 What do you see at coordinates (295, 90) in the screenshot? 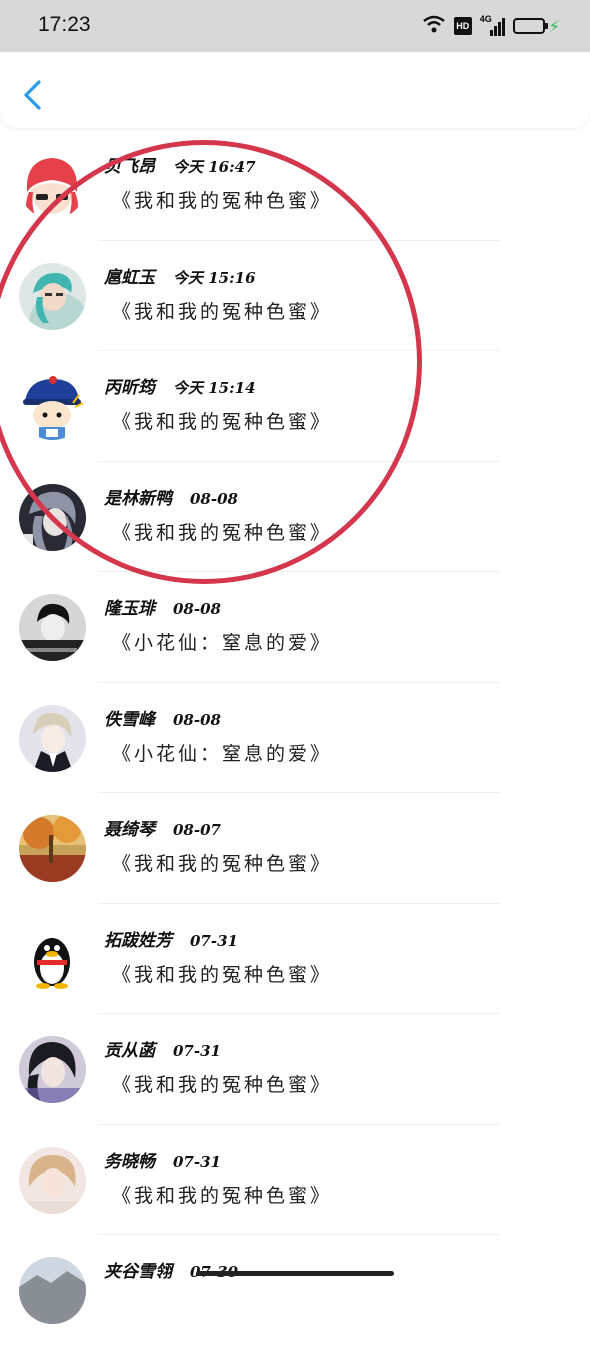
I see `header-bar` at bounding box center [295, 90].